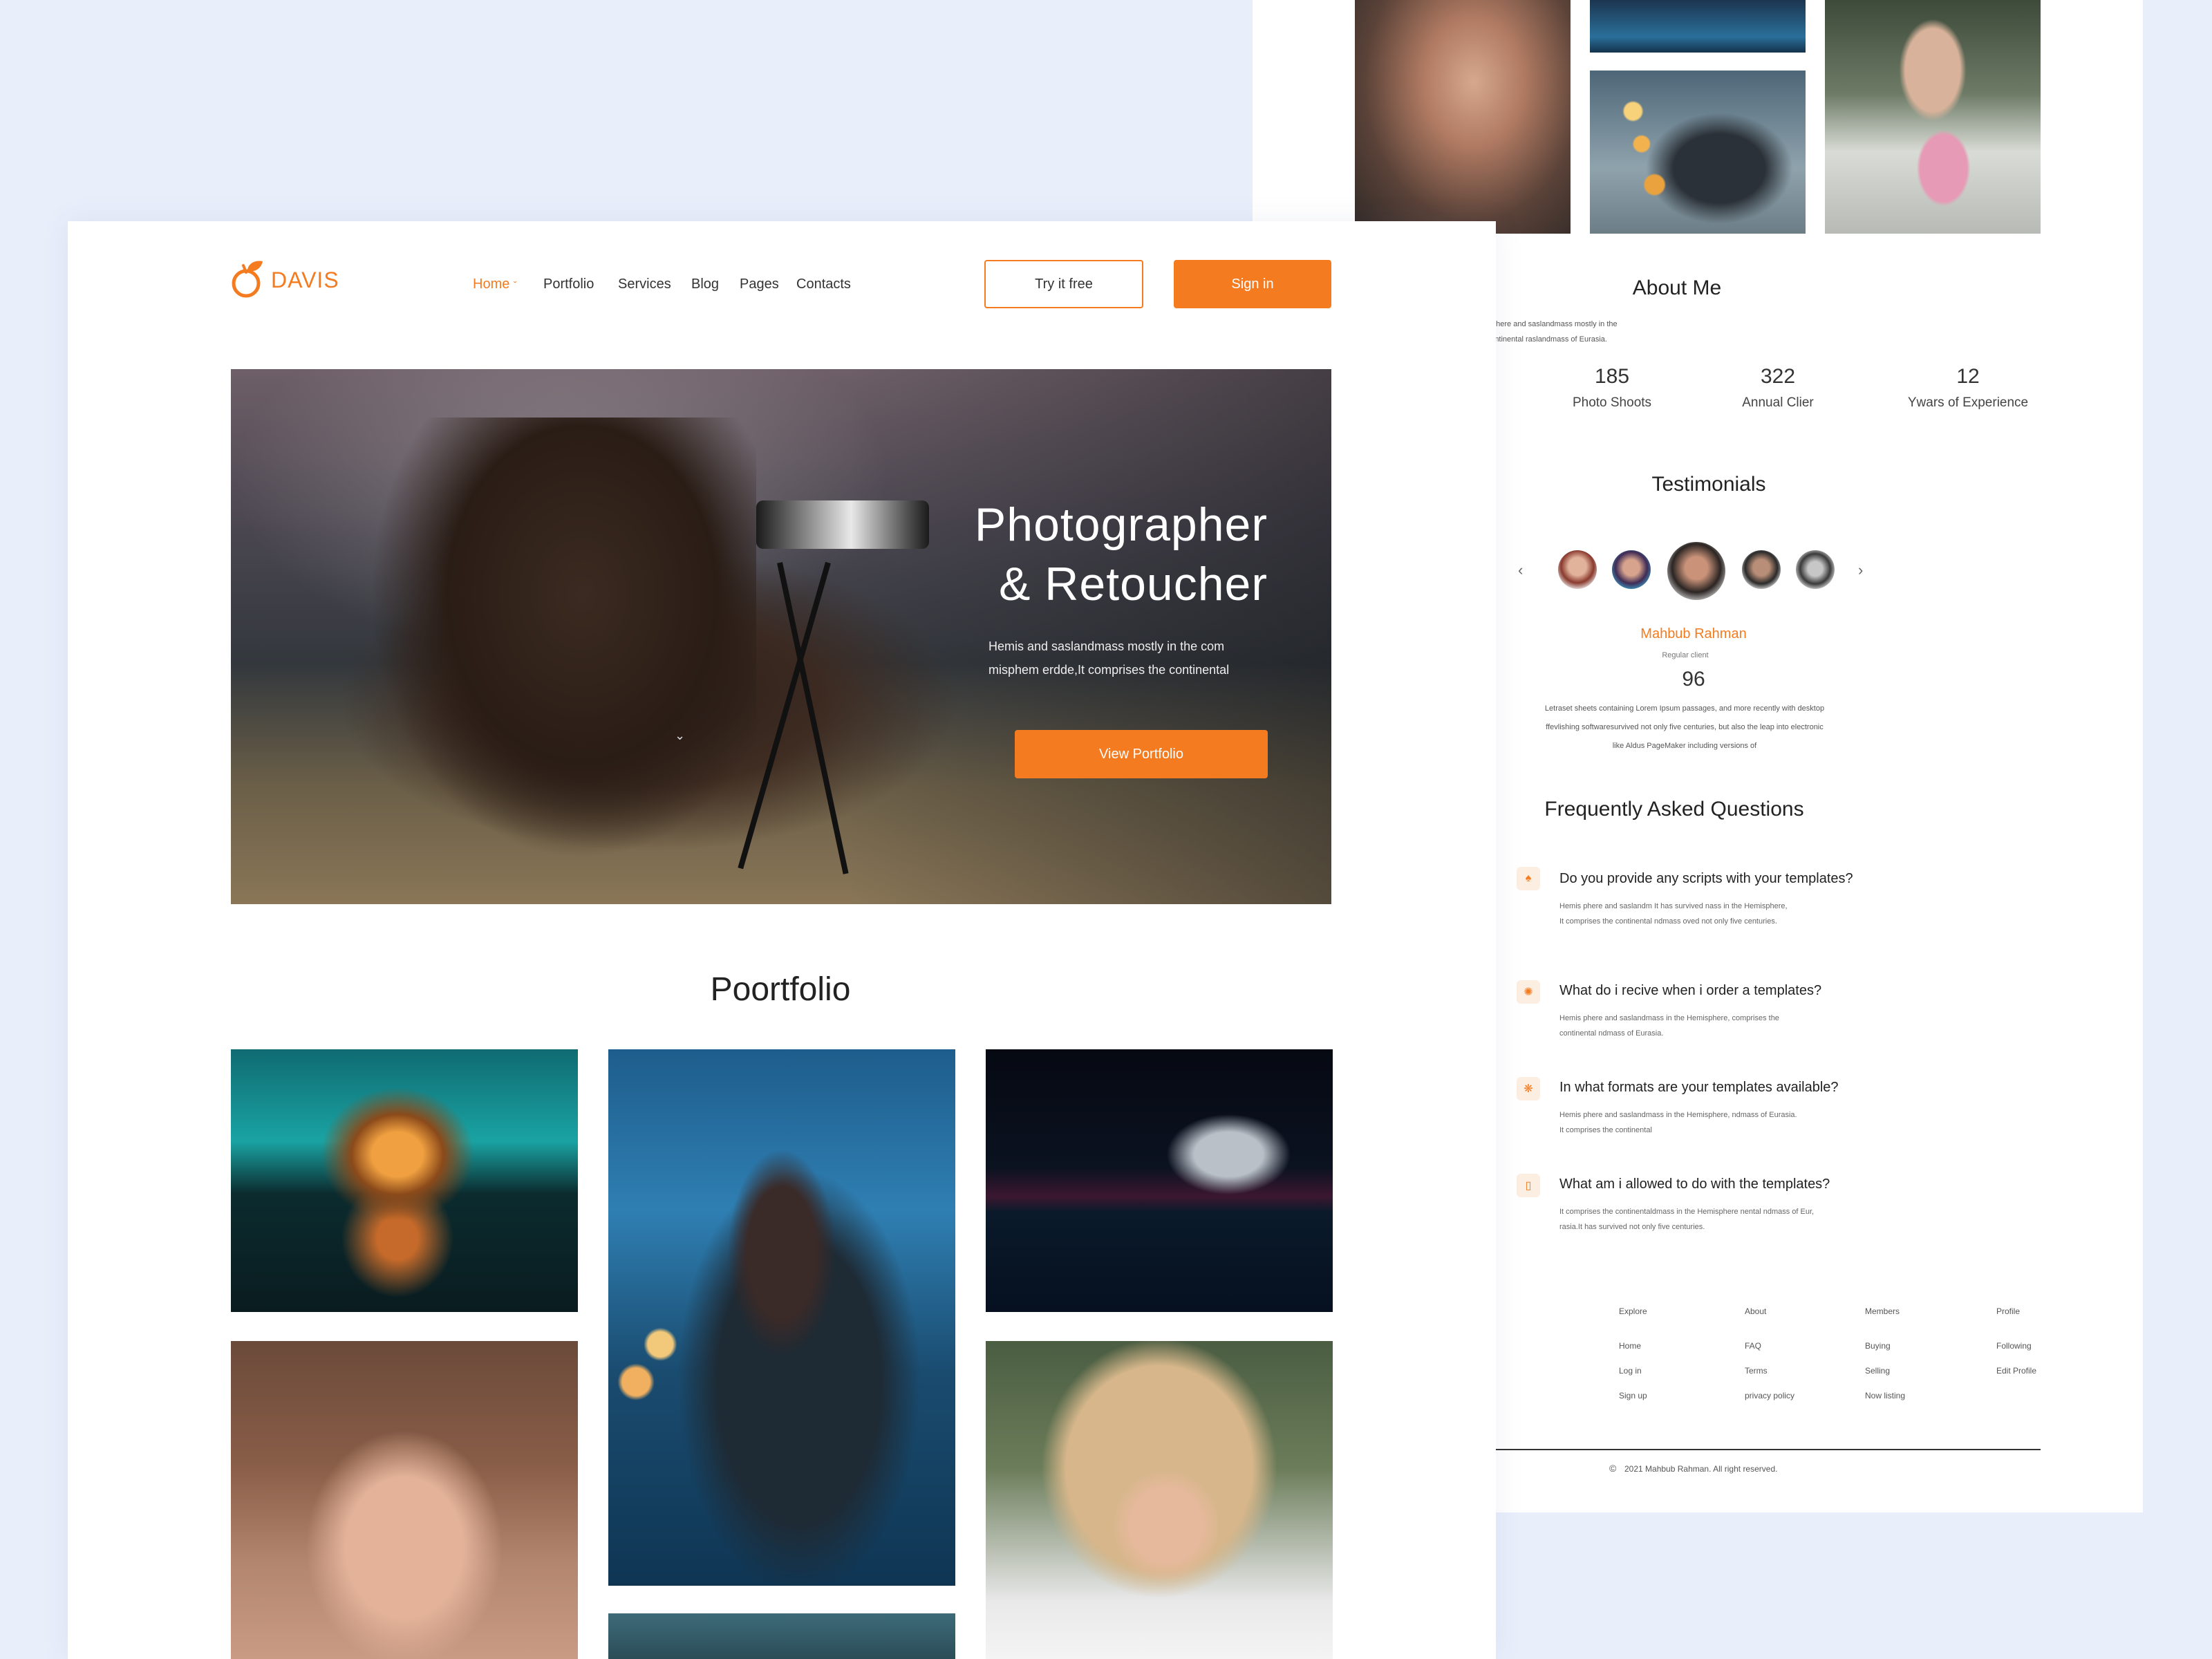  Describe the element at coordinates (1121, 524) in the screenshot. I see `hero-title-line1: Photographer` at that location.